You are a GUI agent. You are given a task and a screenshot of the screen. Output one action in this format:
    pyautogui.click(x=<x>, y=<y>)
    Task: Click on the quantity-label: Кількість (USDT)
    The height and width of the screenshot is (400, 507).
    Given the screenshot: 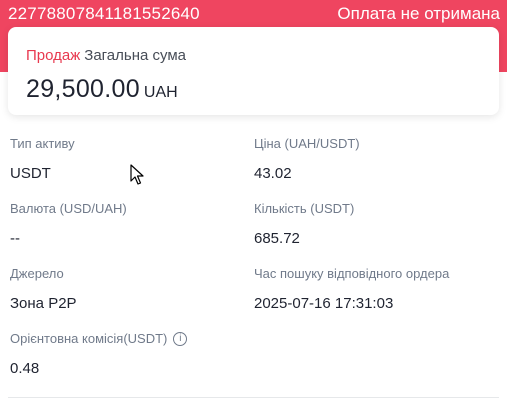 What is the action you would take?
    pyautogui.click(x=304, y=208)
    